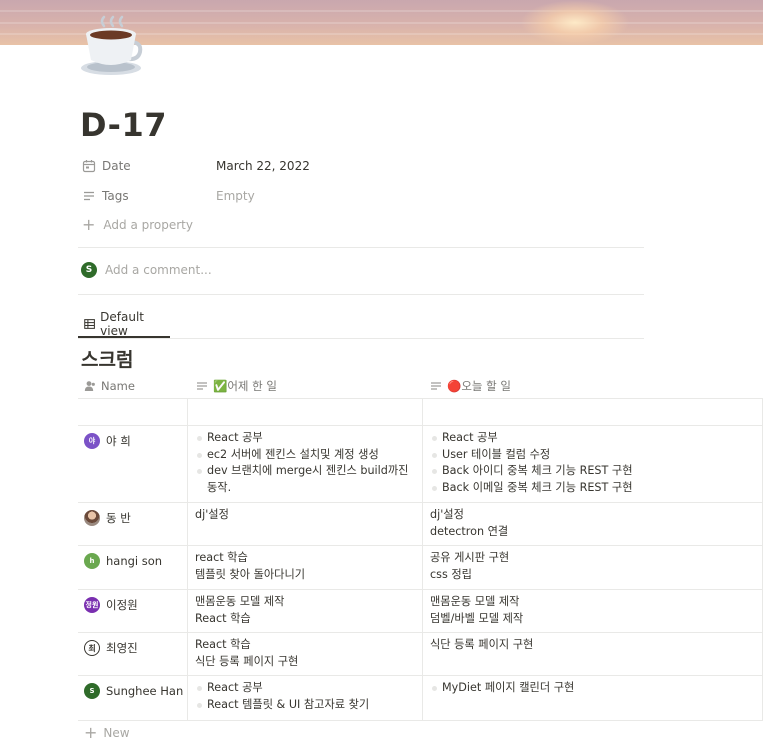 The image size is (763, 756). I want to click on add-property-label: Add a property, so click(148, 225).